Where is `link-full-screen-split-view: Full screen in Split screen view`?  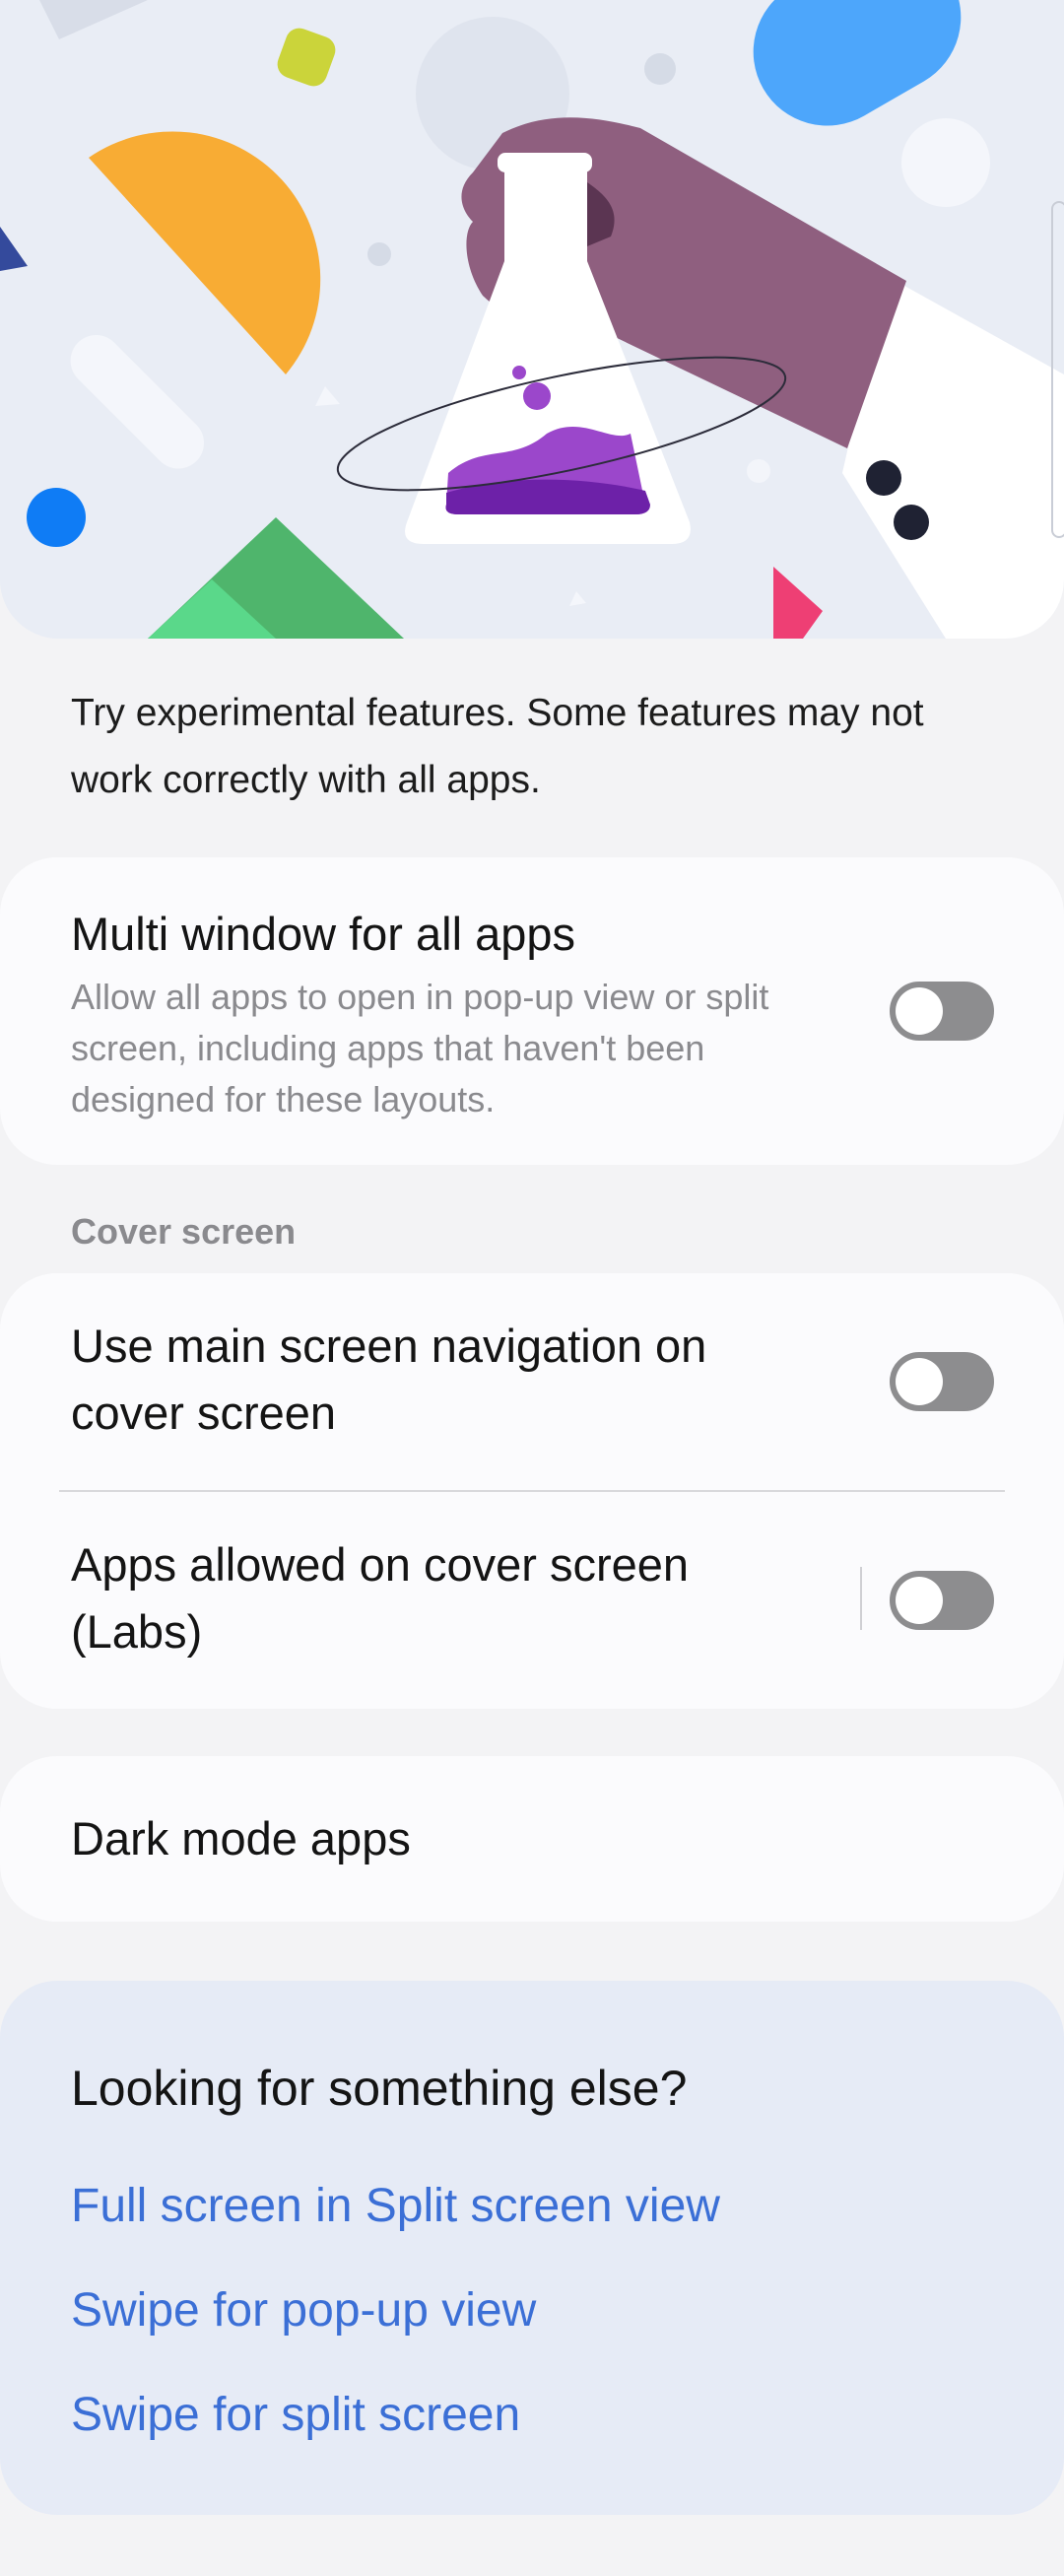
link-full-screen-split-view: Full screen in Split screen view is located at coordinates (395, 2207).